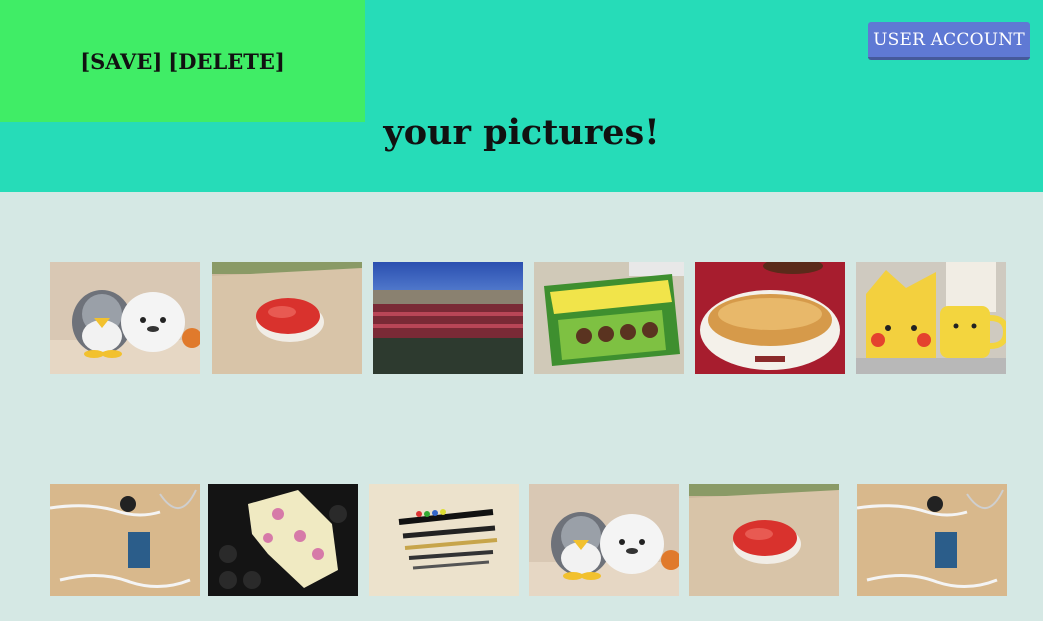 The width and height of the screenshot is (1043, 621). I want to click on action-panel: [SAVE] [DELETE], so click(182, 61).